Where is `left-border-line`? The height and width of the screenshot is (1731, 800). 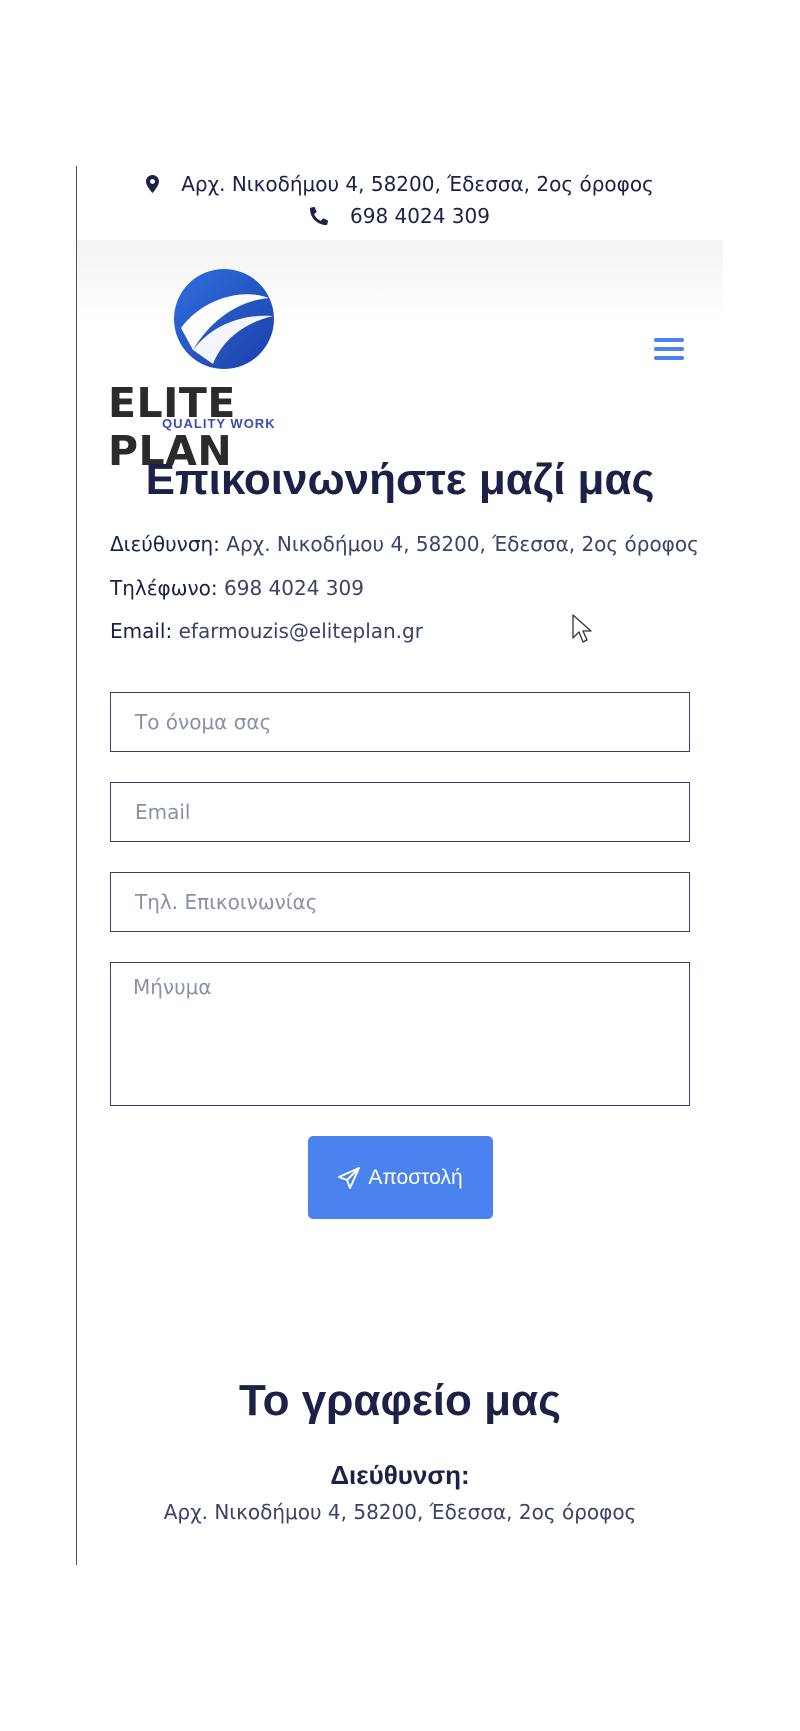 left-border-line is located at coordinates (76, 865).